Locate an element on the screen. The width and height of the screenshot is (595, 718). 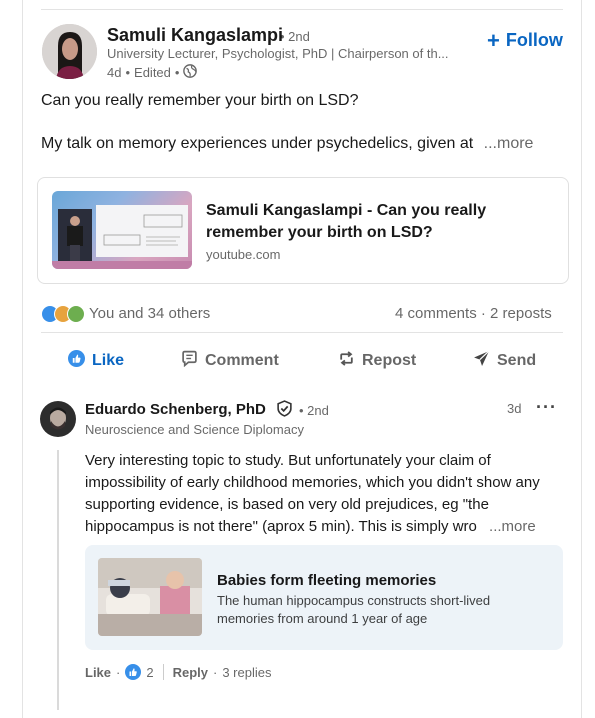
connection-degree: • 2nd is located at coordinates (295, 36).